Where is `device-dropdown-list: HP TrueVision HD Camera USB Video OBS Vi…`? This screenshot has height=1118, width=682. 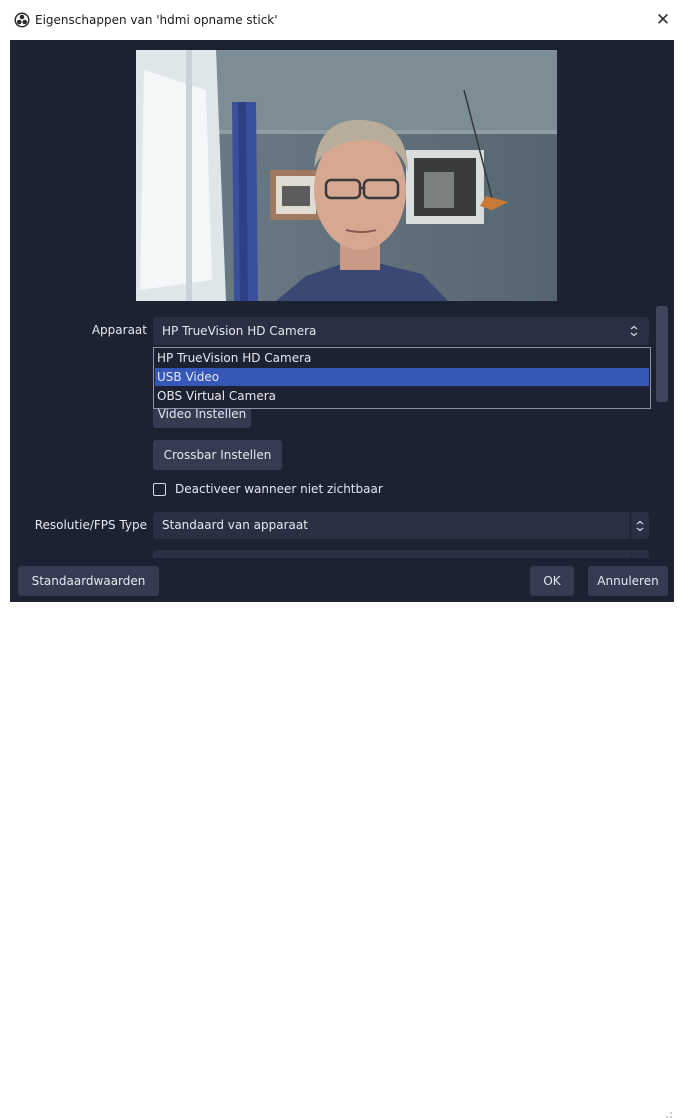
device-dropdown-list: HP TrueVision HD Camera USB Video OBS Vi… is located at coordinates (402, 378).